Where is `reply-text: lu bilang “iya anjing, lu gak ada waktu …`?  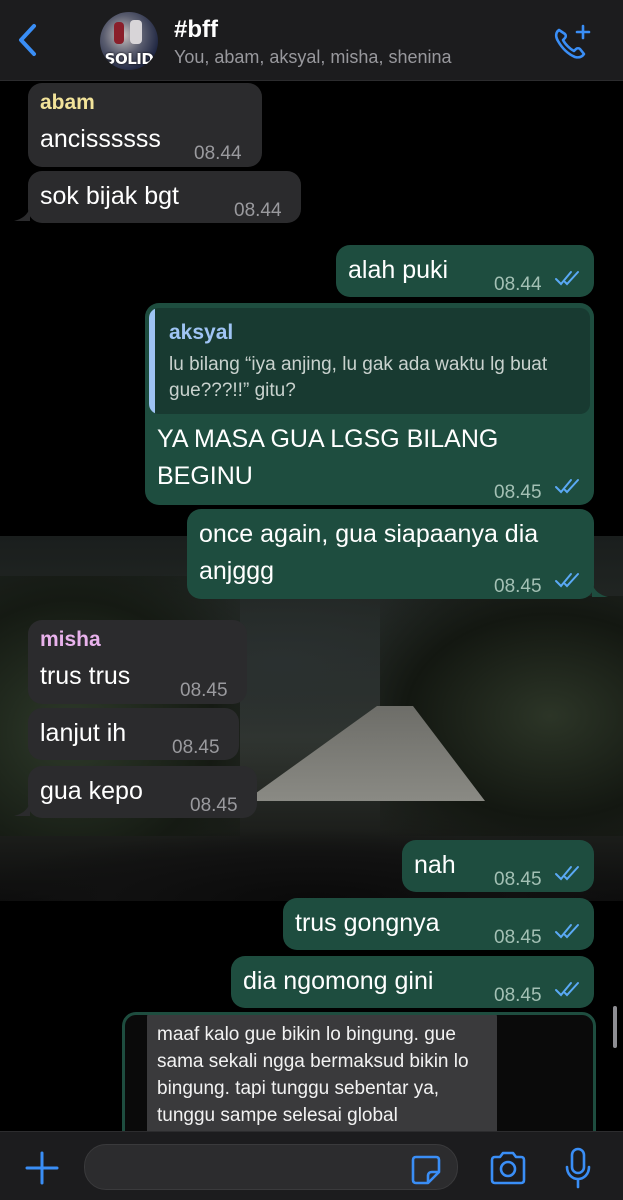
reply-text: lu bilang “iya anjing, lu gak ada waktu … is located at coordinates (358, 377).